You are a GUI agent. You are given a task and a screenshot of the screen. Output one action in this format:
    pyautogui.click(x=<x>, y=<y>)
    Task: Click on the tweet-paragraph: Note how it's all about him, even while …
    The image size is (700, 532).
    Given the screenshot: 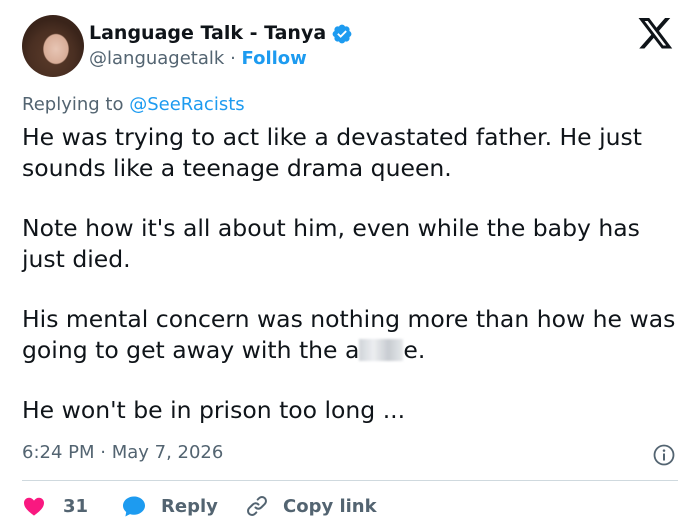 What is the action you would take?
    pyautogui.click(x=331, y=243)
    